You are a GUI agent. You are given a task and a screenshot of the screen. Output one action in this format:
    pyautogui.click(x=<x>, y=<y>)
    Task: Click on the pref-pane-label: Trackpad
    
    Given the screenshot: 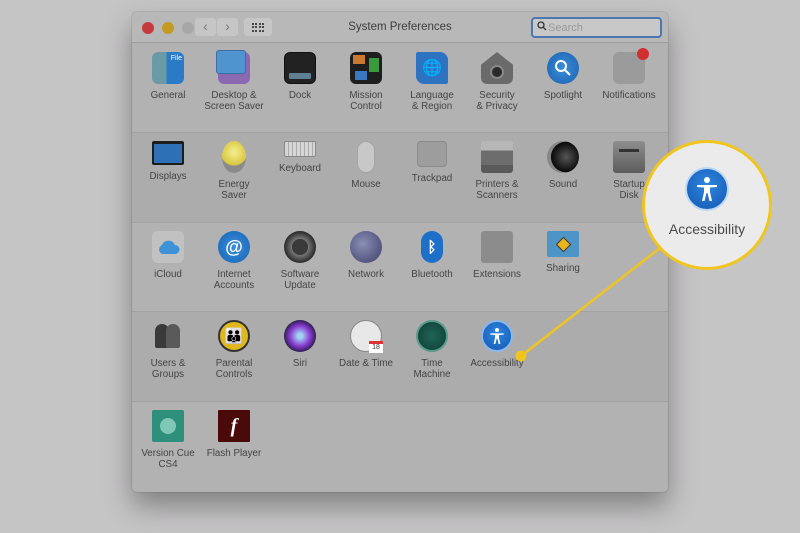 What is the action you would take?
    pyautogui.click(x=432, y=178)
    